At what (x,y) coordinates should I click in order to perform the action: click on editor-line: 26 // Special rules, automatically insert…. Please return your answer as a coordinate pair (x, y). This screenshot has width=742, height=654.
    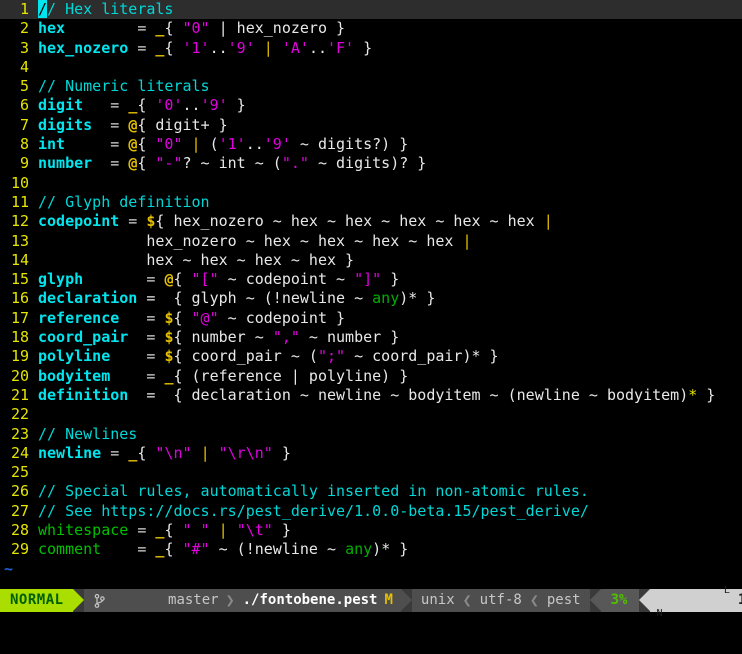
    Looking at the image, I should click on (371, 491).